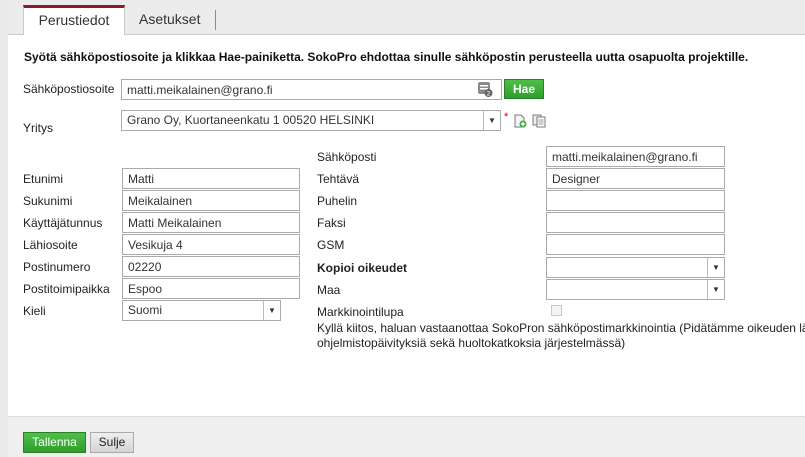 This screenshot has height=457, width=805. Describe the element at coordinates (576, 179) in the screenshot. I see `title-value: Designer` at that location.